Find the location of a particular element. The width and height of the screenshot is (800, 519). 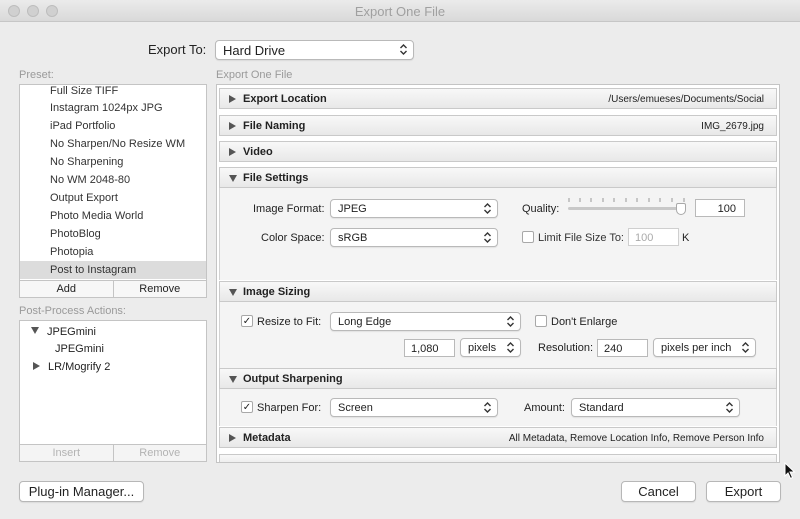

remove-preset-button: Remove is located at coordinates (159, 289).